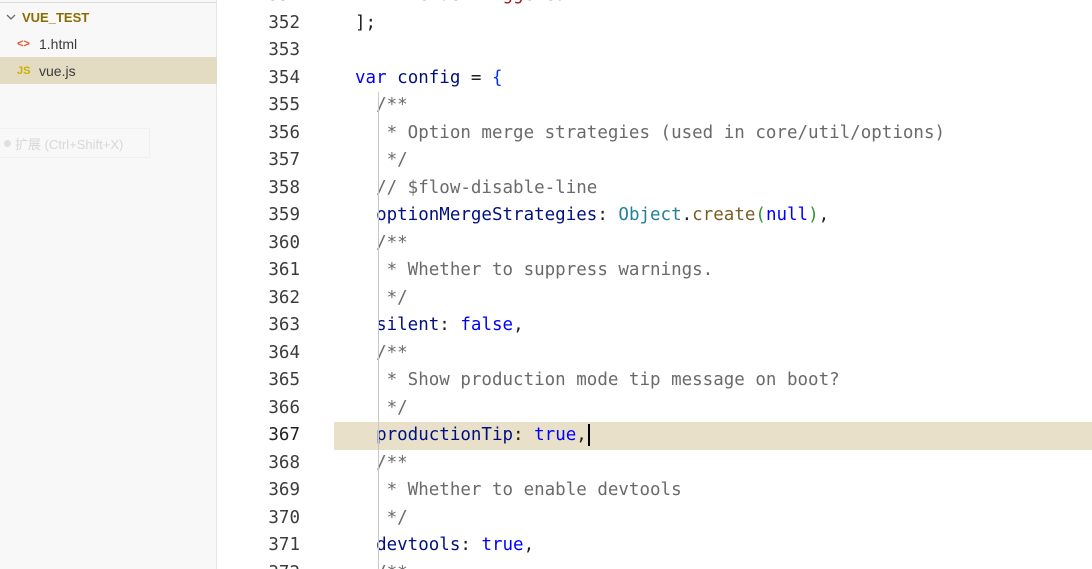  Describe the element at coordinates (497, 77) in the screenshot. I see `code-token: {` at that location.